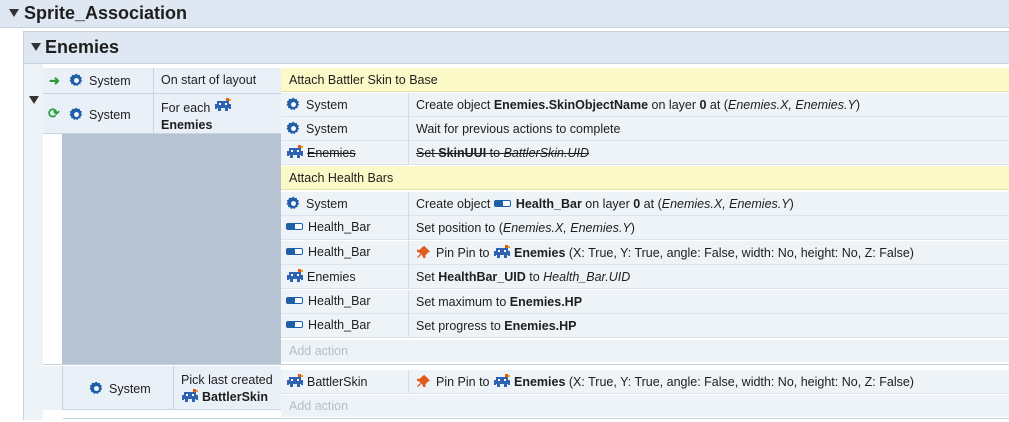 The height and width of the screenshot is (422, 1009). I want to click on condition-row: ➜ System On start of layout, so click(162, 81).